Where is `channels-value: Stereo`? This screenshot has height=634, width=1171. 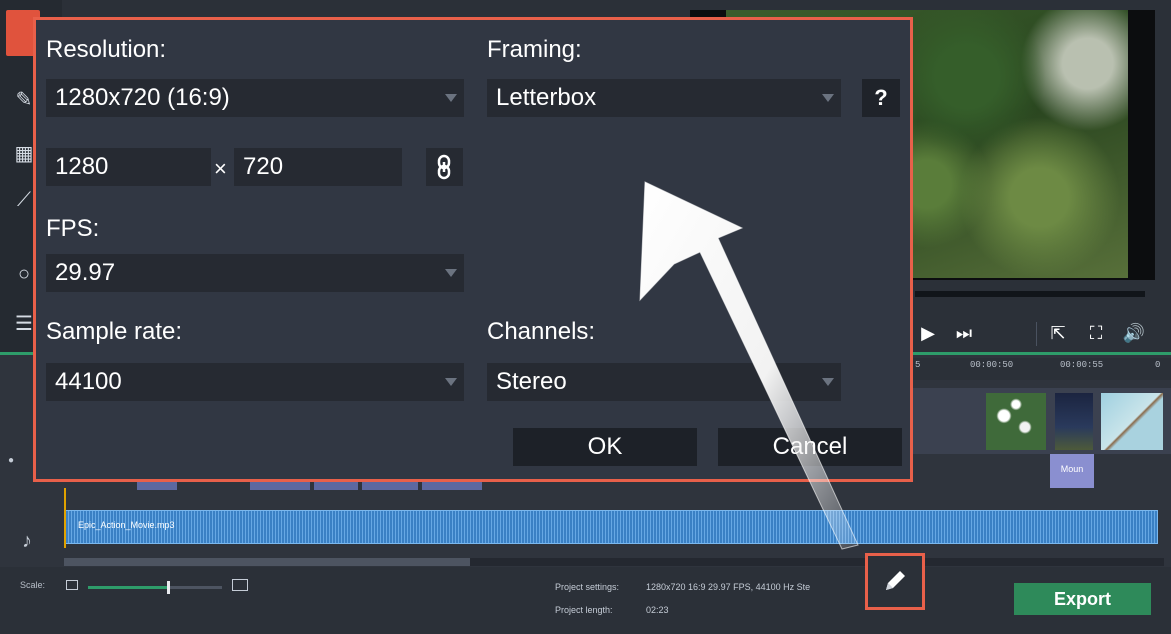
channels-value: Stereo is located at coordinates (531, 381).